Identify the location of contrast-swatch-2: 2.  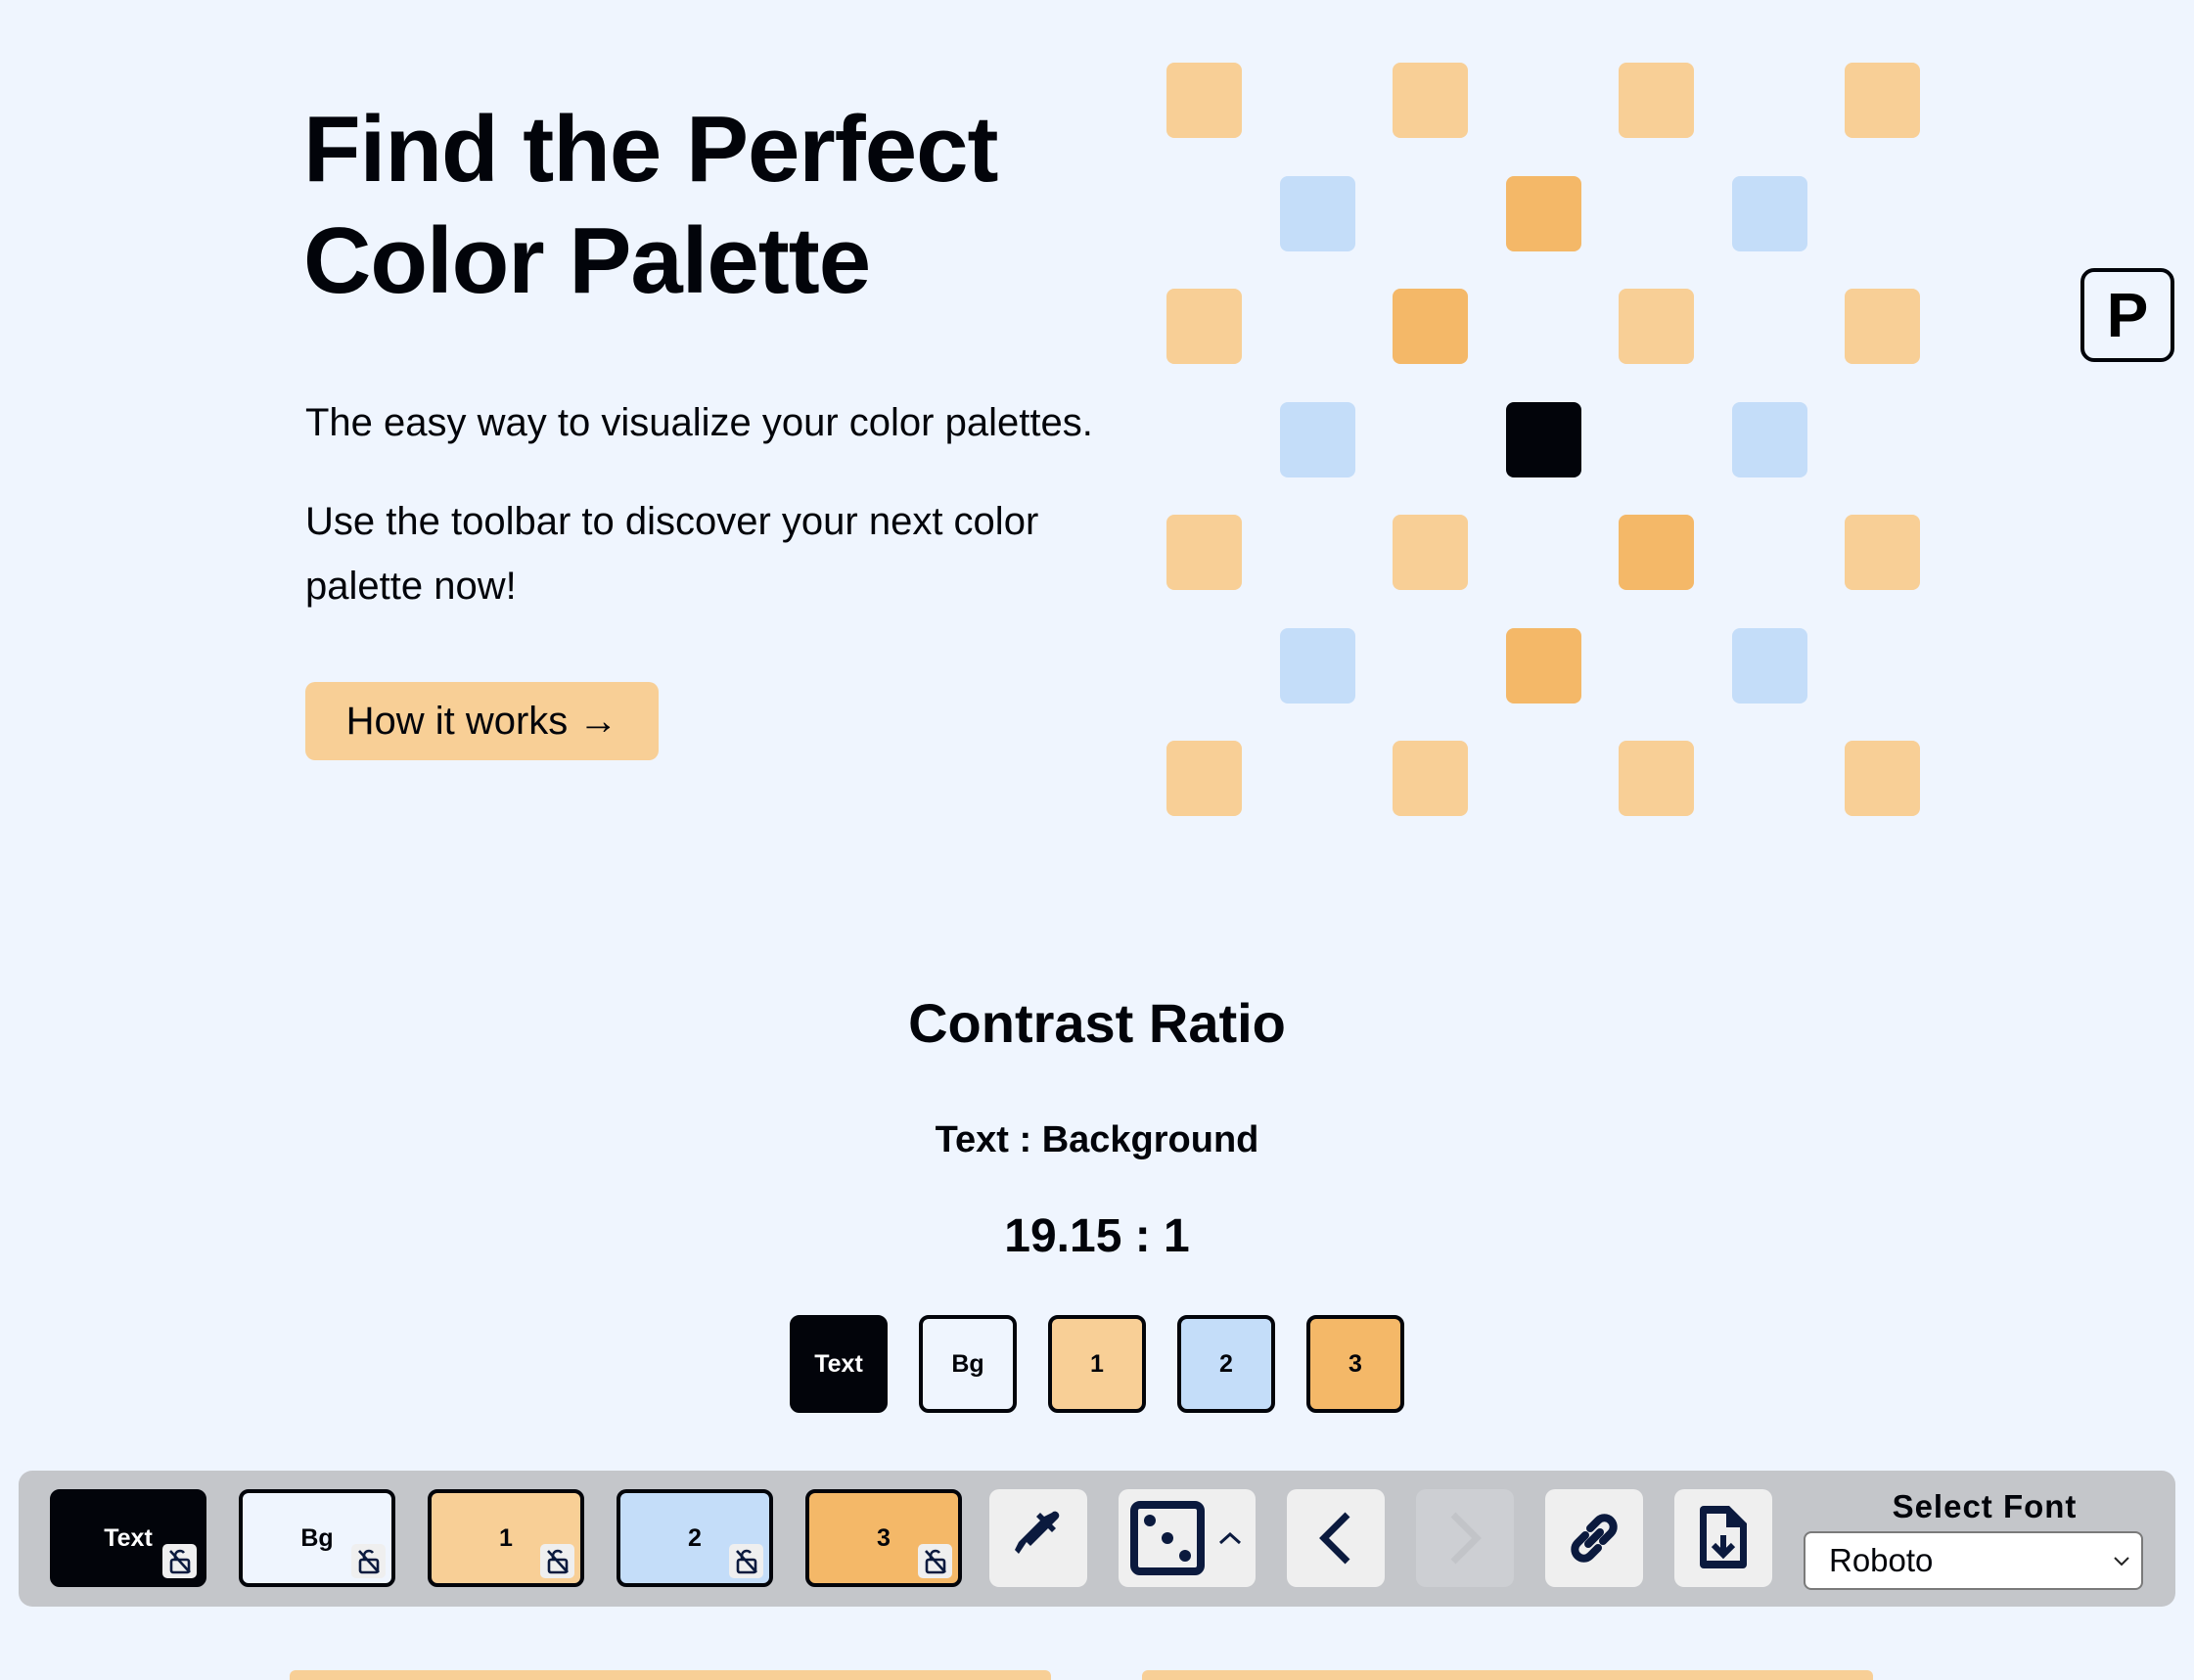
(1226, 1364).